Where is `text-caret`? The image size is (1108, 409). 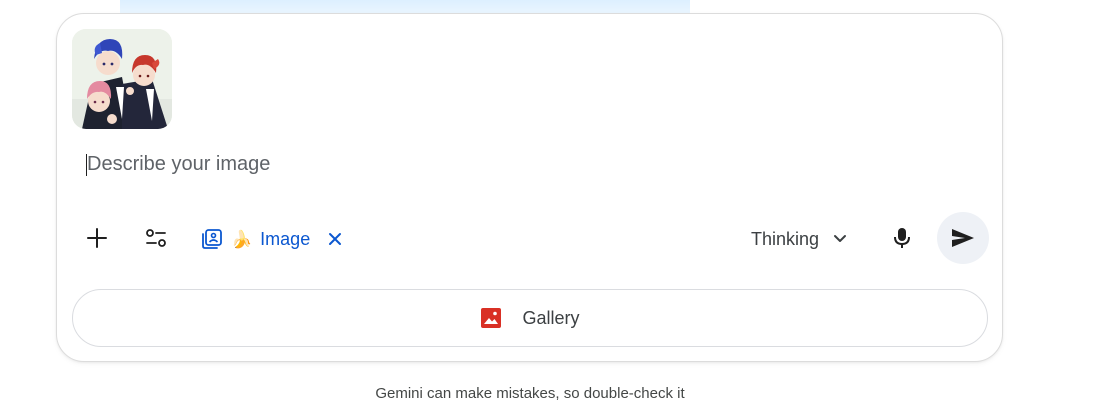
text-caret is located at coordinates (86, 165).